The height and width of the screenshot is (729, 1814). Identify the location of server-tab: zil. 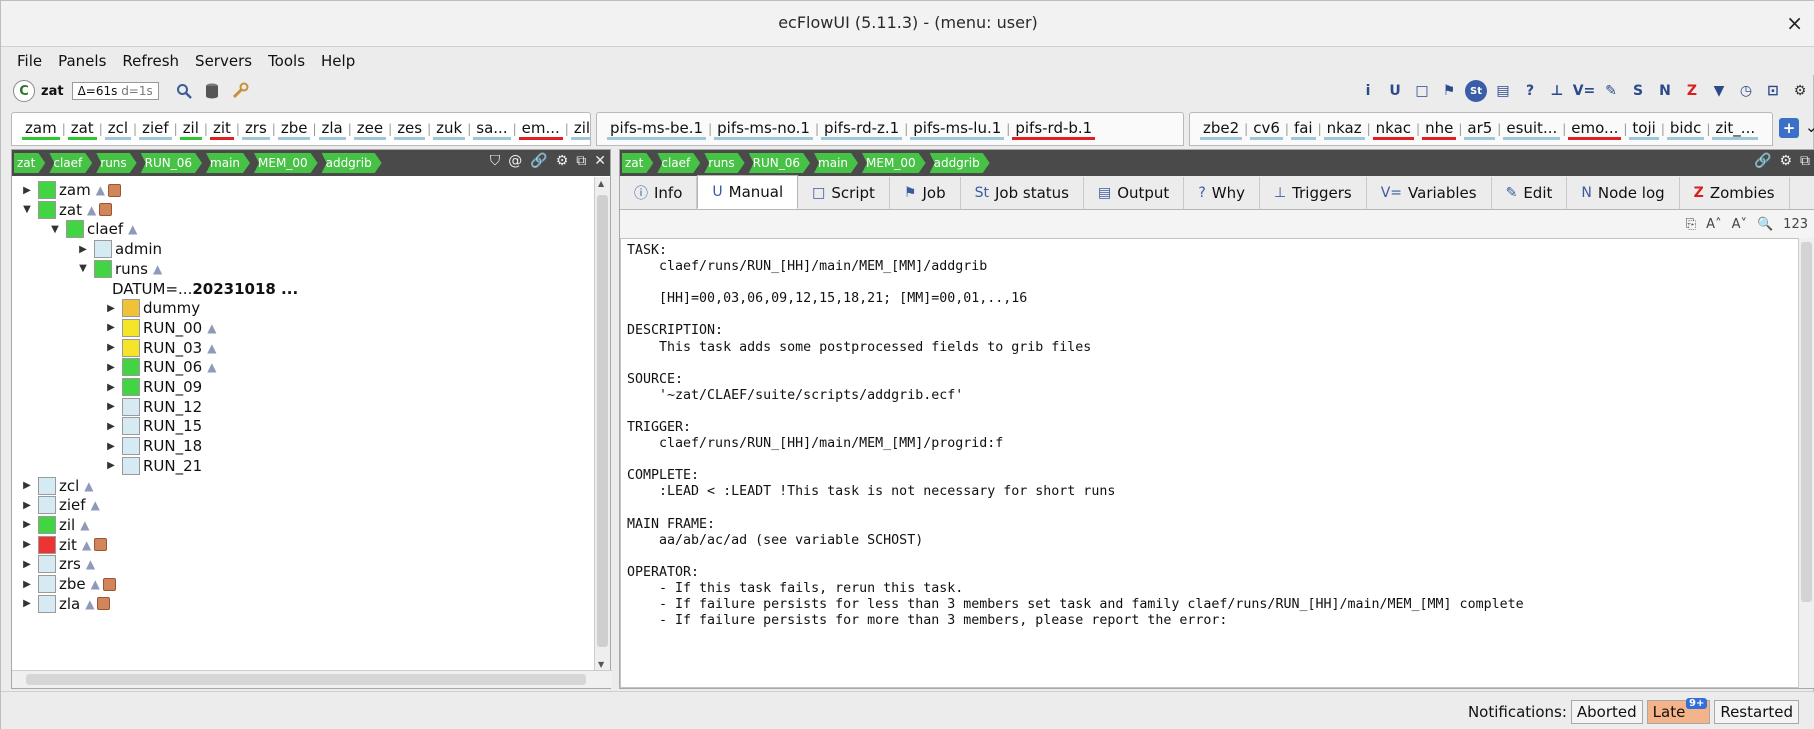
(190, 129).